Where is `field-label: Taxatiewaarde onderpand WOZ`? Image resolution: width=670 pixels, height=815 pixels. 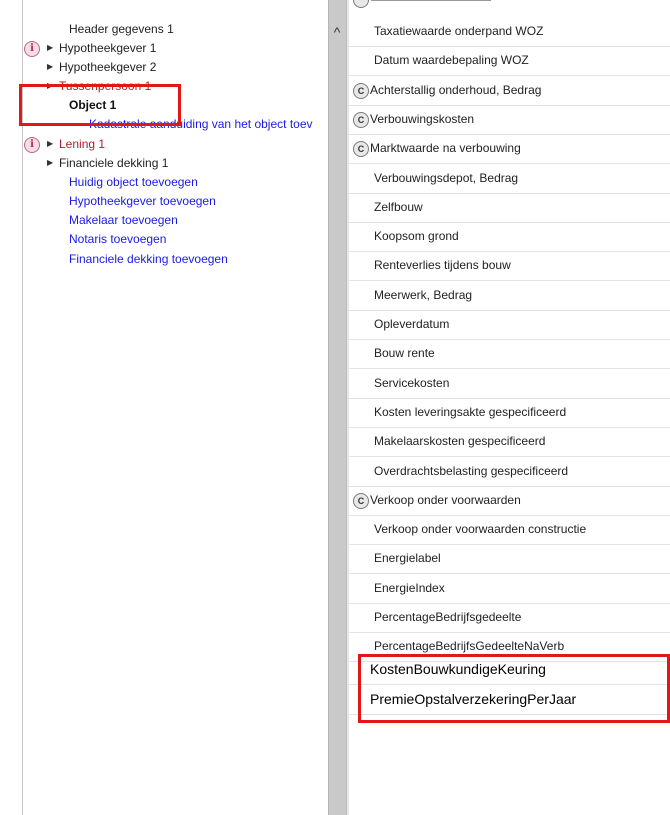 field-label: Taxatiewaarde onderpand WOZ is located at coordinates (459, 31).